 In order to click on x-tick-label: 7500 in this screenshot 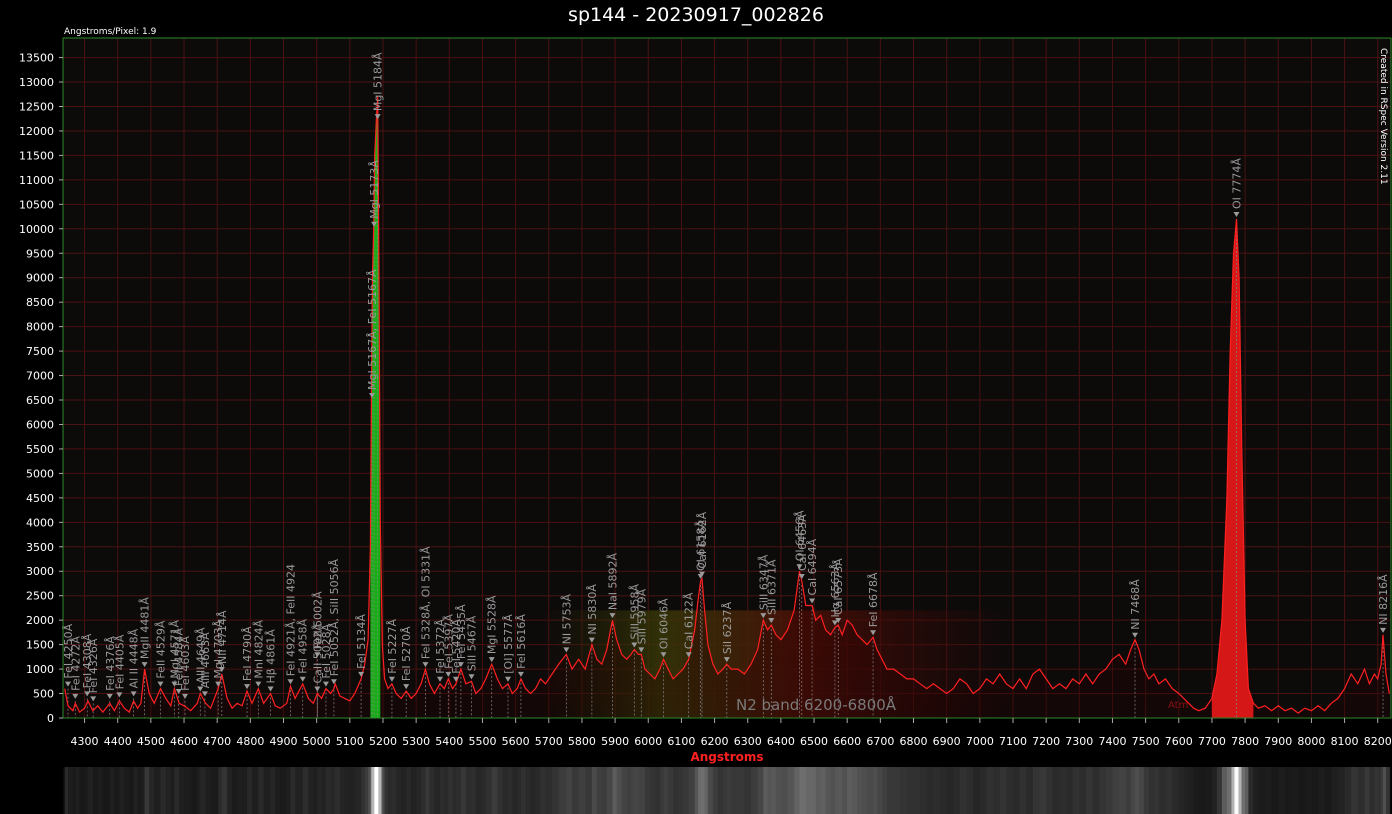, I will do `click(1146, 741)`.